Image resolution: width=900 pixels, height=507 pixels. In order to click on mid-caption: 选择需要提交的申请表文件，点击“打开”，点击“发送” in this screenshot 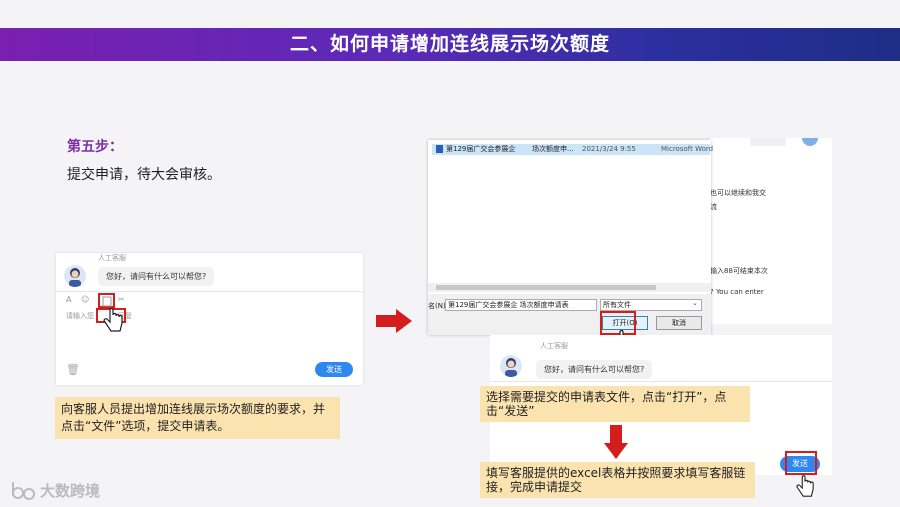, I will do `click(615, 404)`.